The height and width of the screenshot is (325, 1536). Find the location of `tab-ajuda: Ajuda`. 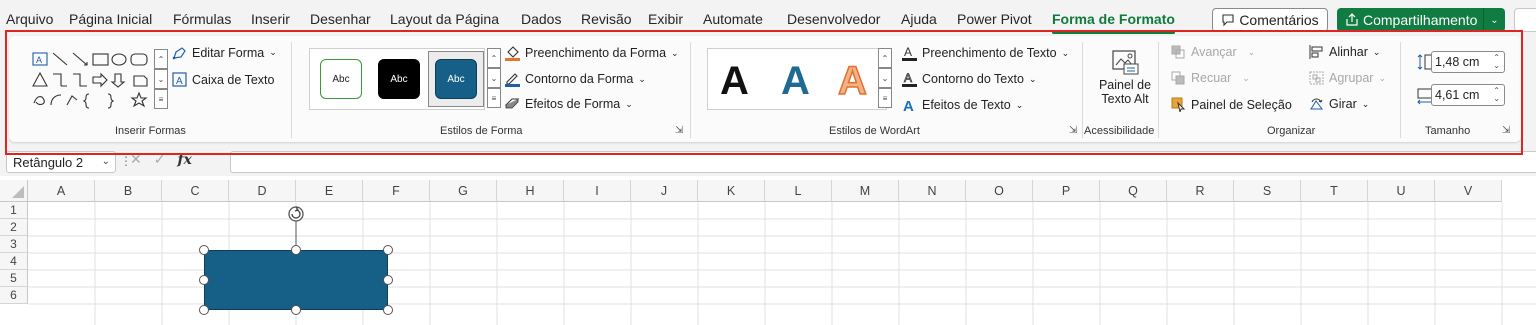

tab-ajuda: Ajuda is located at coordinates (919, 19).